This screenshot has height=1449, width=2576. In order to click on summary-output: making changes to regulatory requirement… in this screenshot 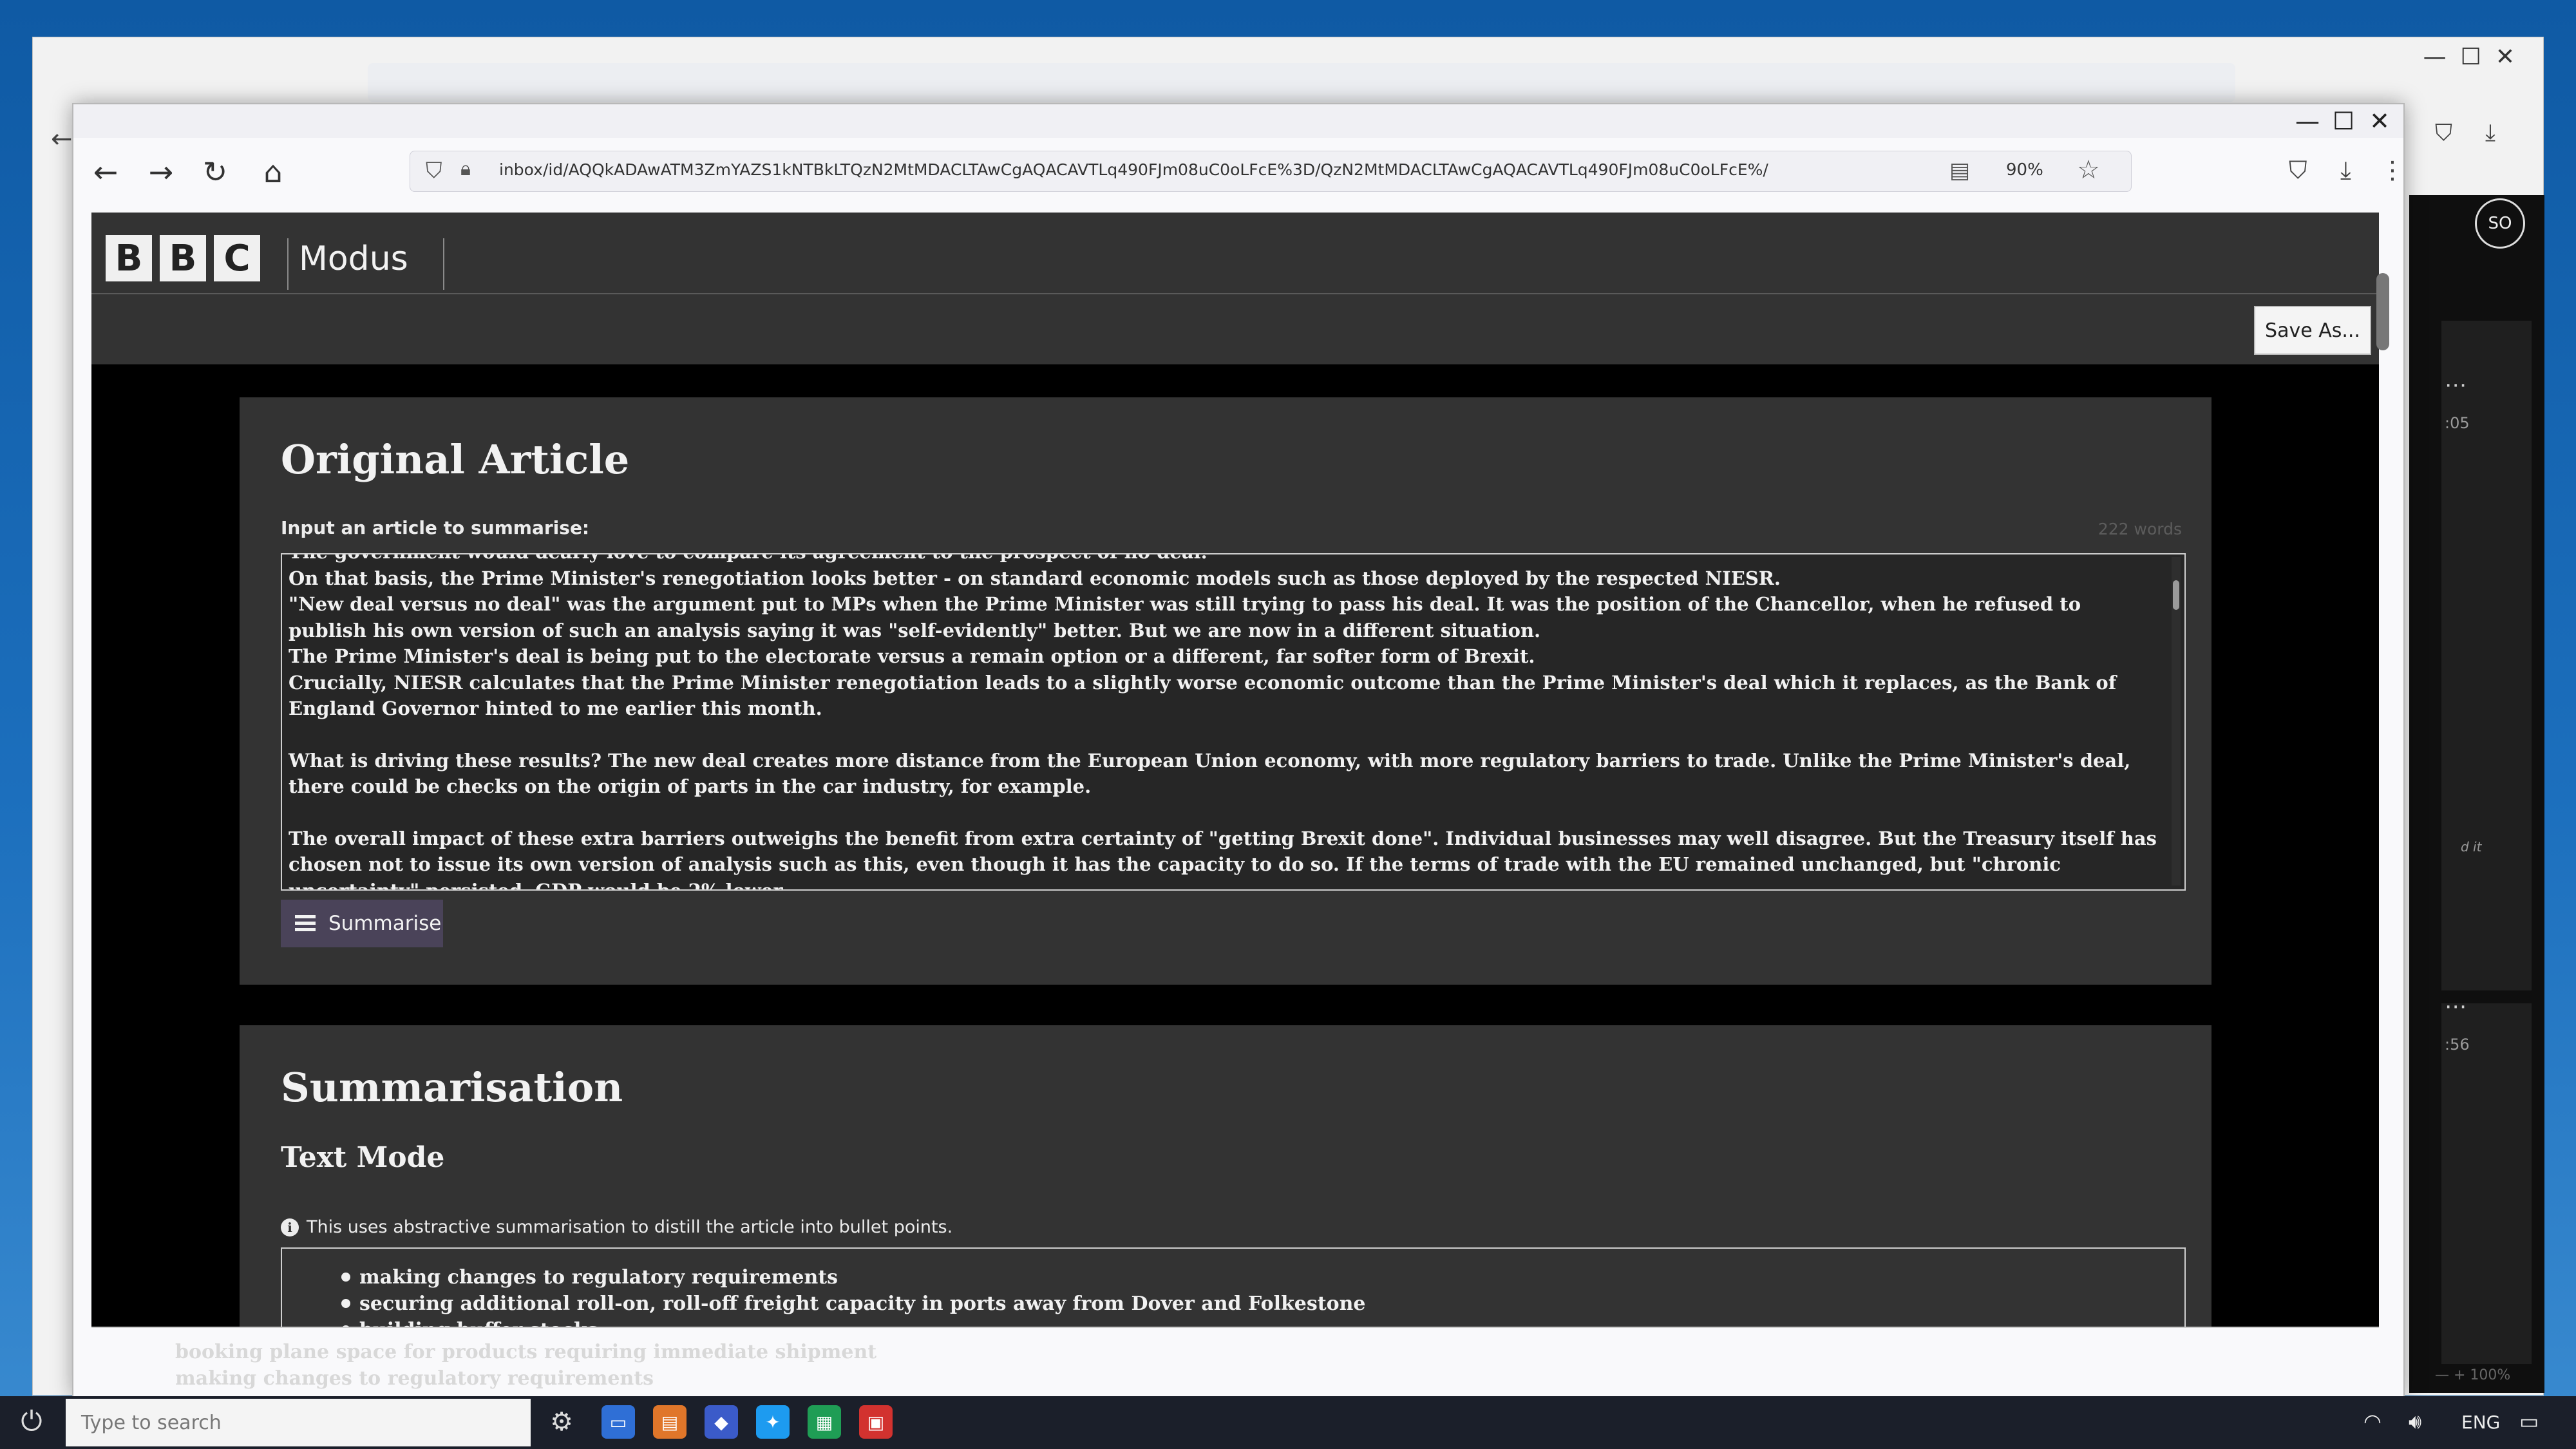, I will do `click(1233, 1287)`.